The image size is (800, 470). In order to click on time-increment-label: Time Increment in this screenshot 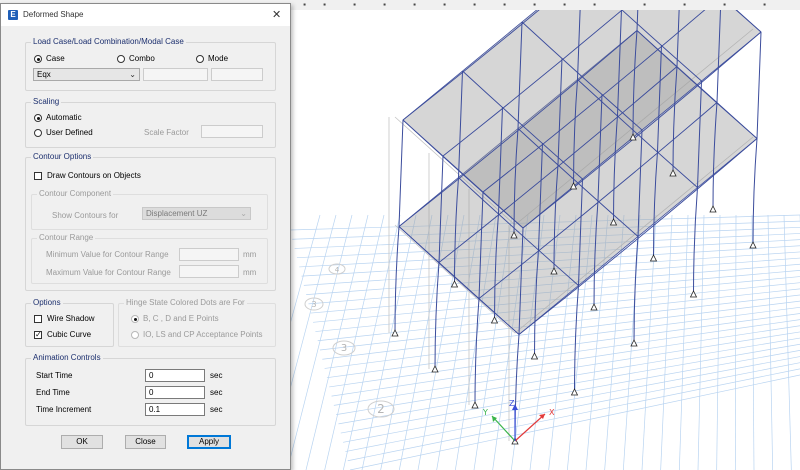, I will do `click(64, 409)`.